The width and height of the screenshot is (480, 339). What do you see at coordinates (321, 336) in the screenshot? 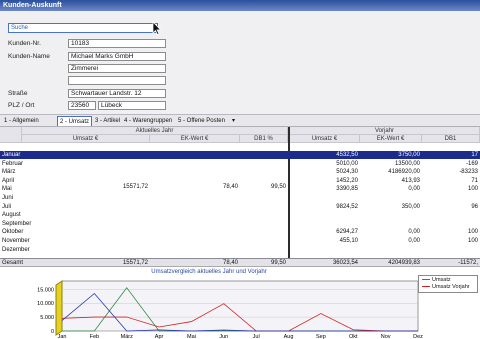
I see `x-tick-label: Sep` at bounding box center [321, 336].